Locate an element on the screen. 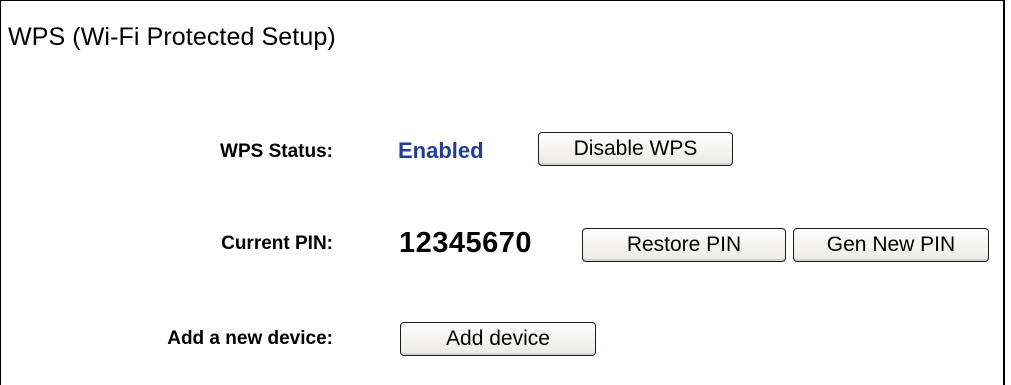 This screenshot has height=385, width=1011. wps-status-label: WPS Status: is located at coordinates (276, 151).